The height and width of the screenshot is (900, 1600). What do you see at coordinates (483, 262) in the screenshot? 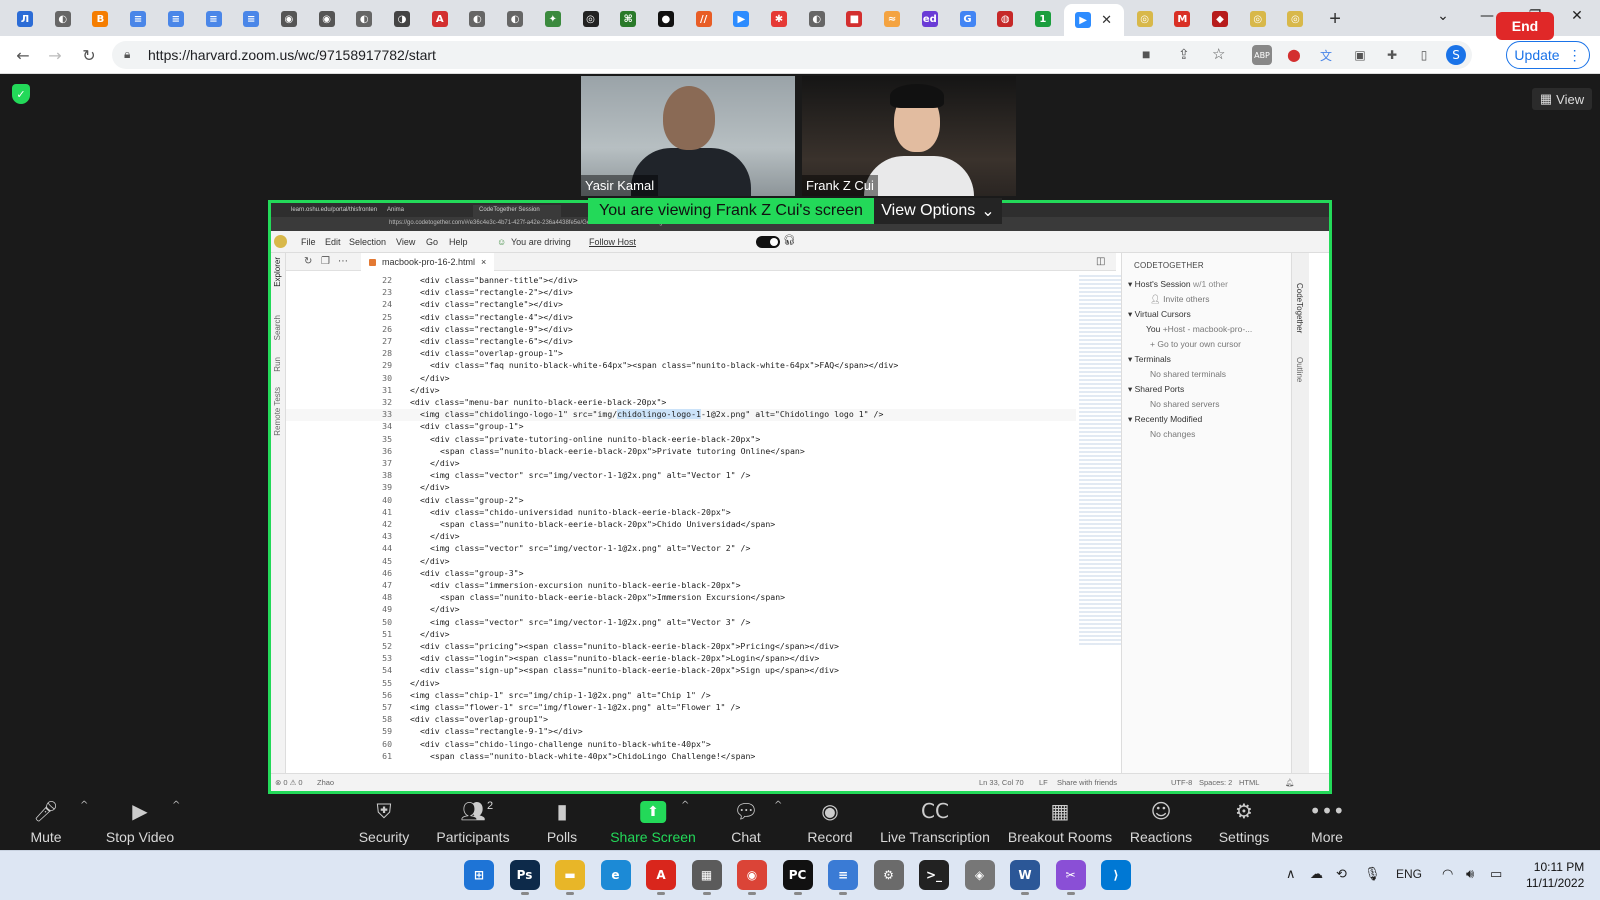
I see `close-tab-icon: ×` at bounding box center [483, 262].